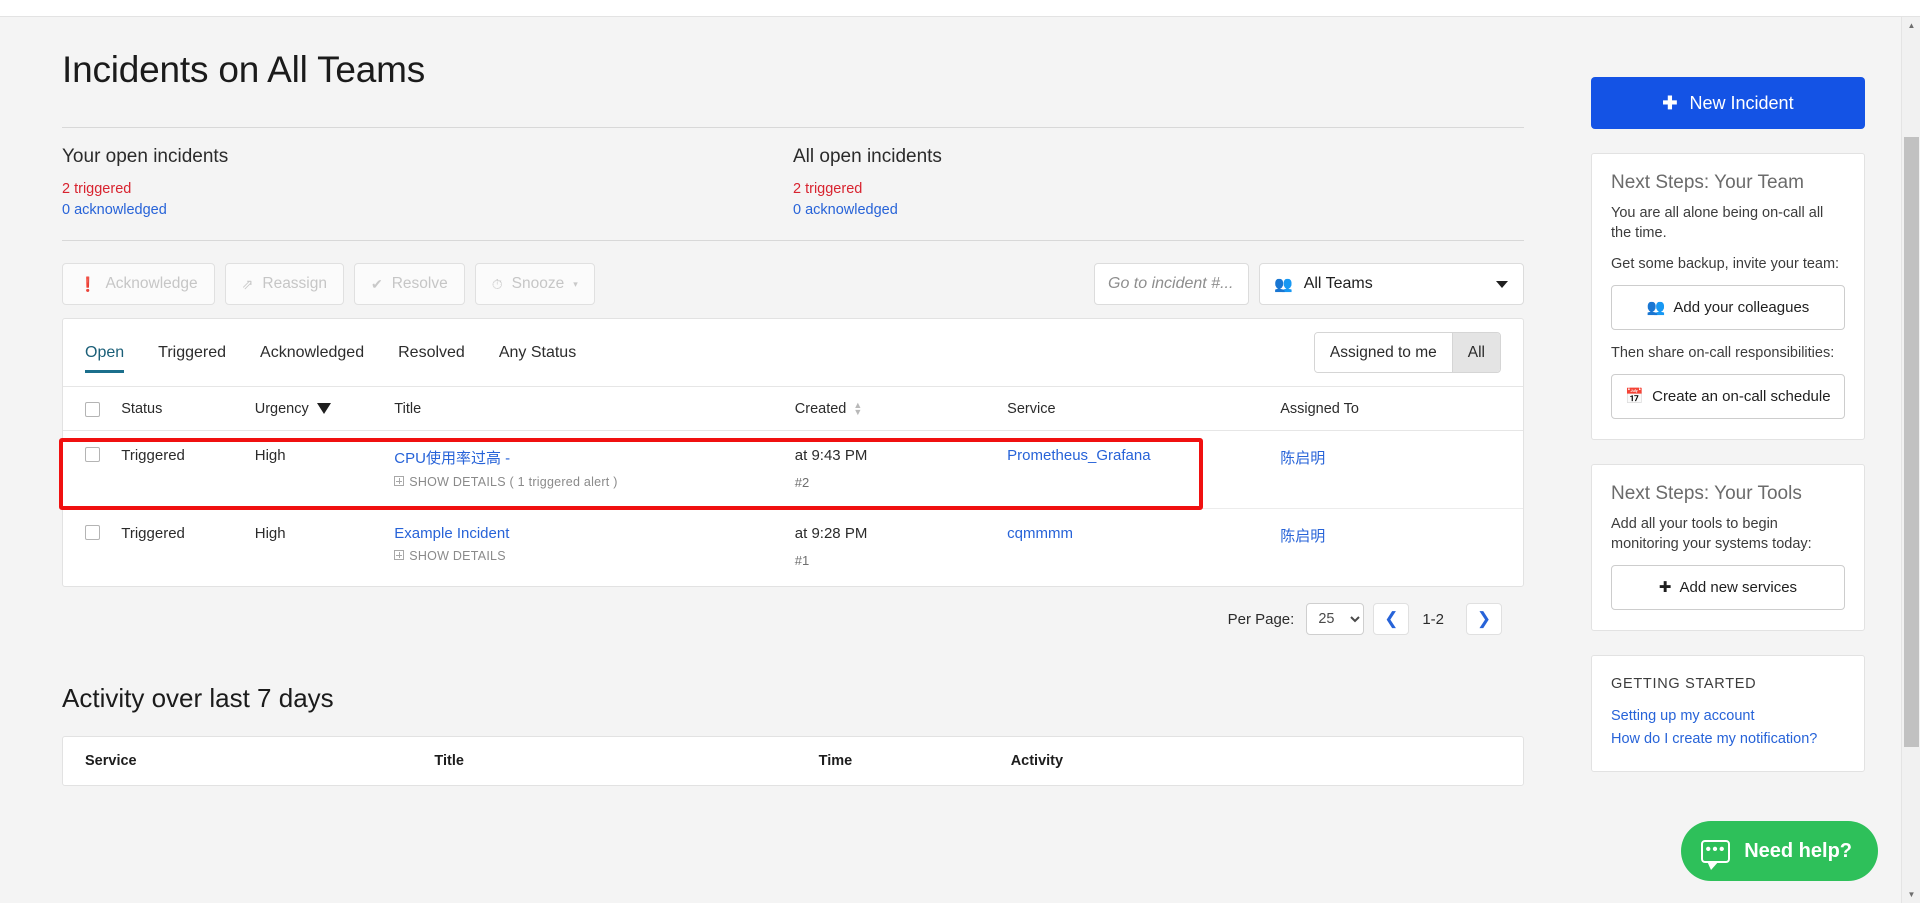 The width and height of the screenshot is (1920, 903). I want to click on scrollbar-thumb, so click(1911, 442).